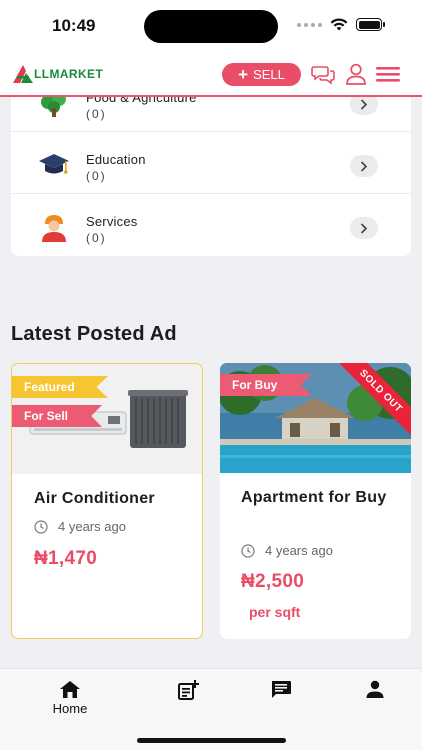 The height and width of the screenshot is (750, 422). What do you see at coordinates (60, 387) in the screenshot?
I see `featured-tag: Featured` at bounding box center [60, 387].